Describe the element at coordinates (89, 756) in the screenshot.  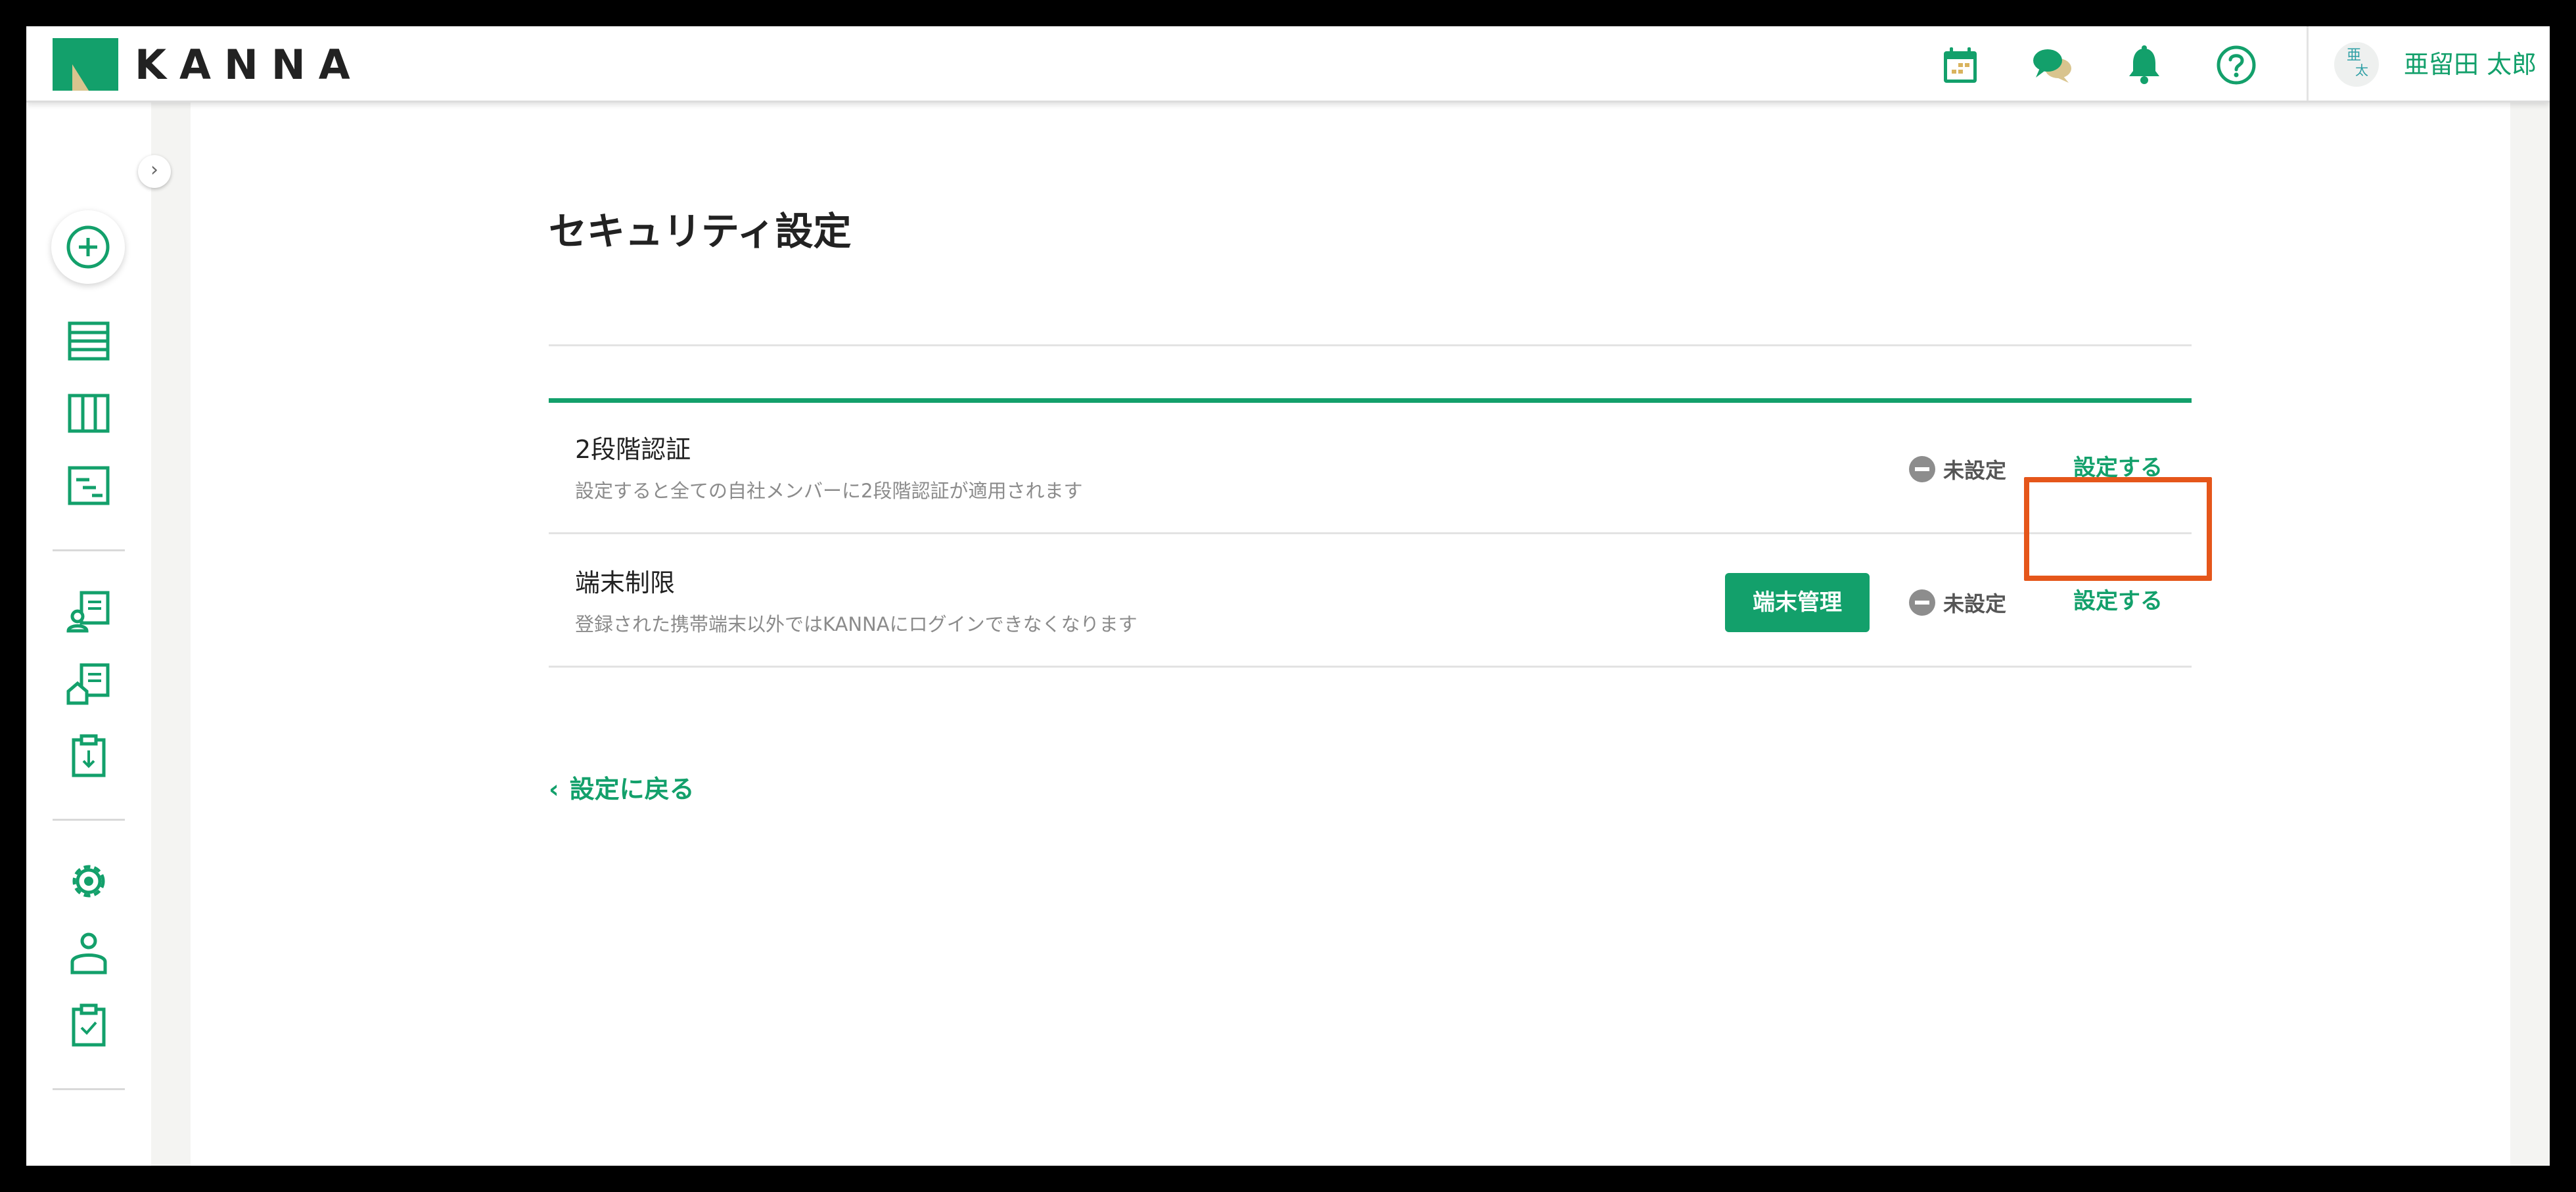
I see `download-doc-icon` at that location.